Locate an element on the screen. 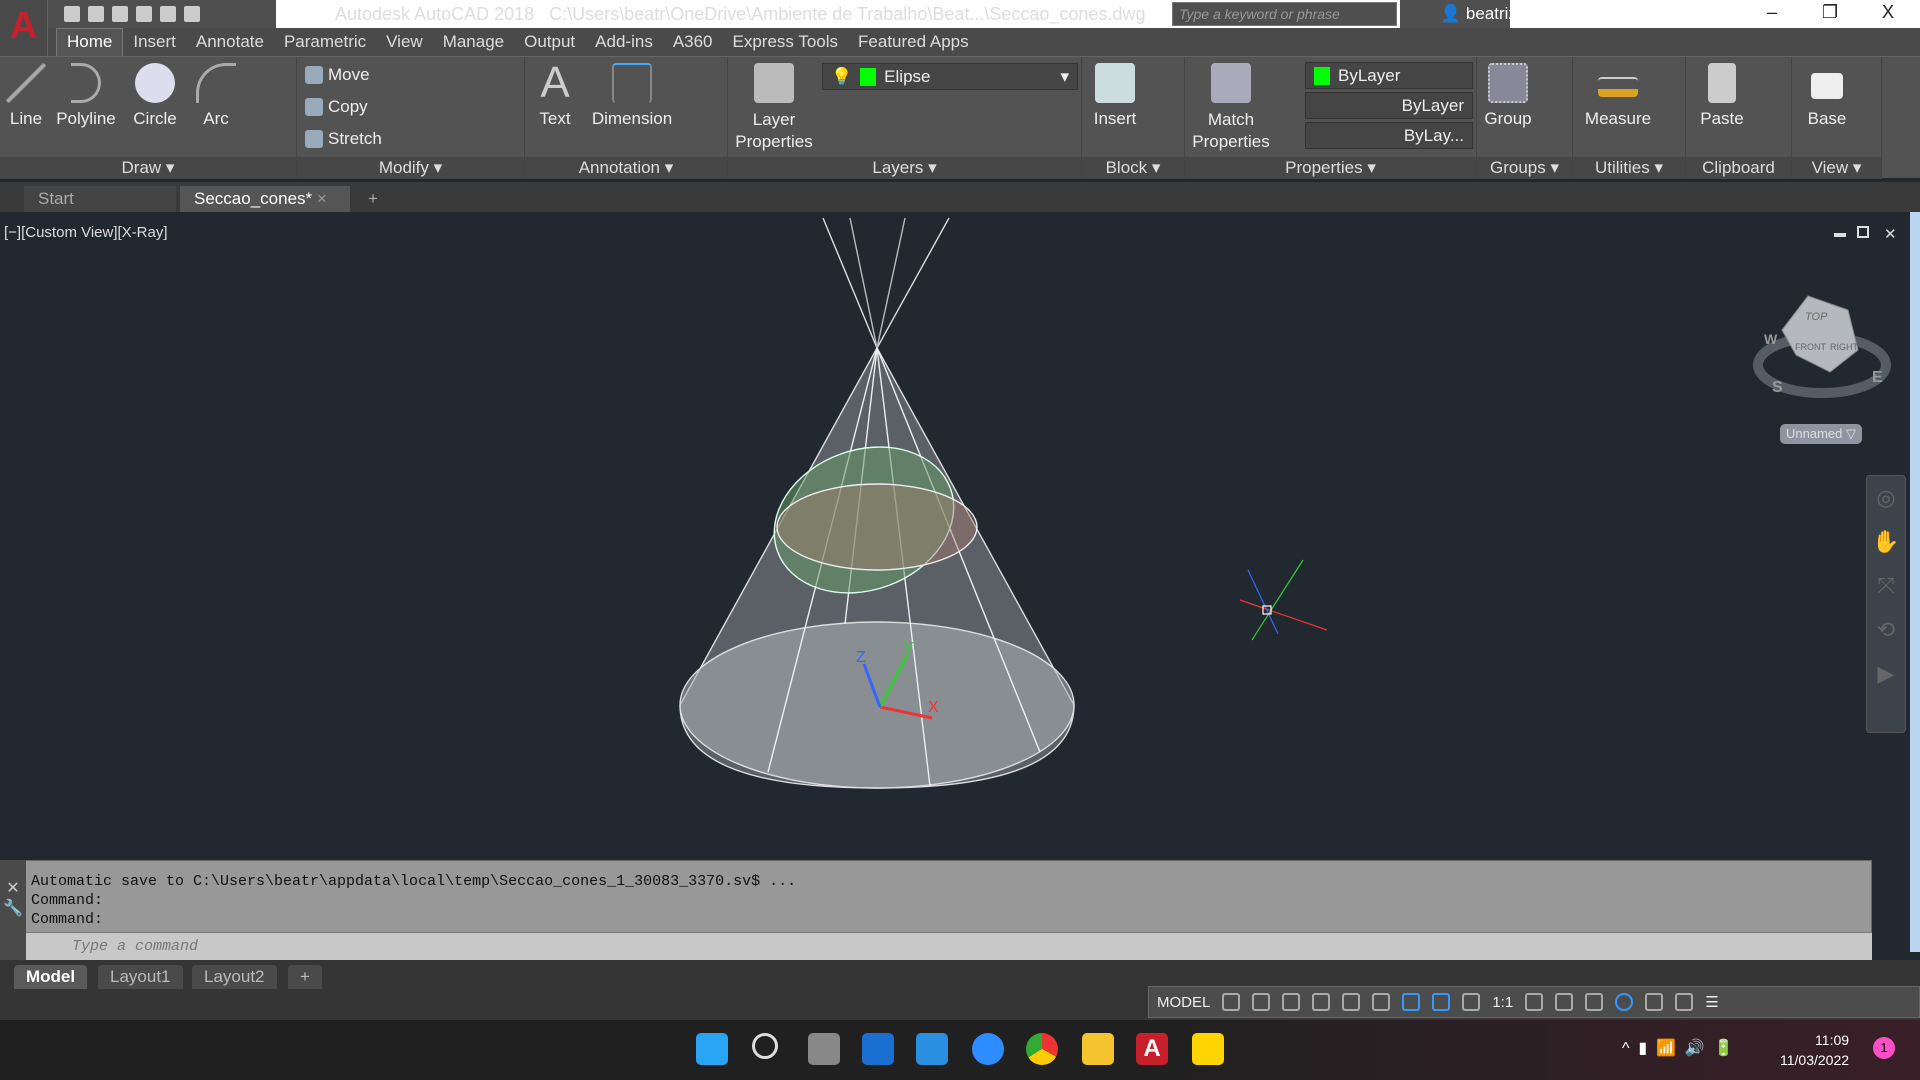 This screenshot has height=1080, width=1920. compass-west: W is located at coordinates (1771, 339).